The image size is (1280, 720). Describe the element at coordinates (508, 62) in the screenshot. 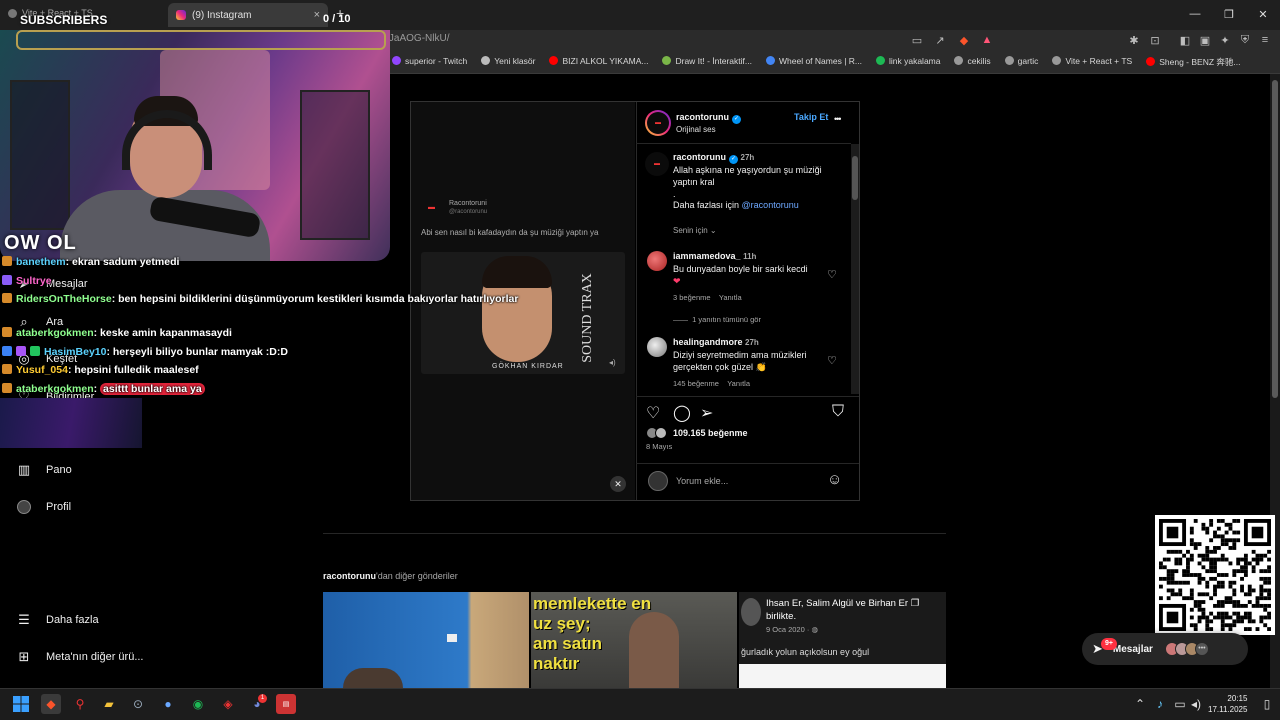

I see `bookmark-item: Yeni klasör` at that location.